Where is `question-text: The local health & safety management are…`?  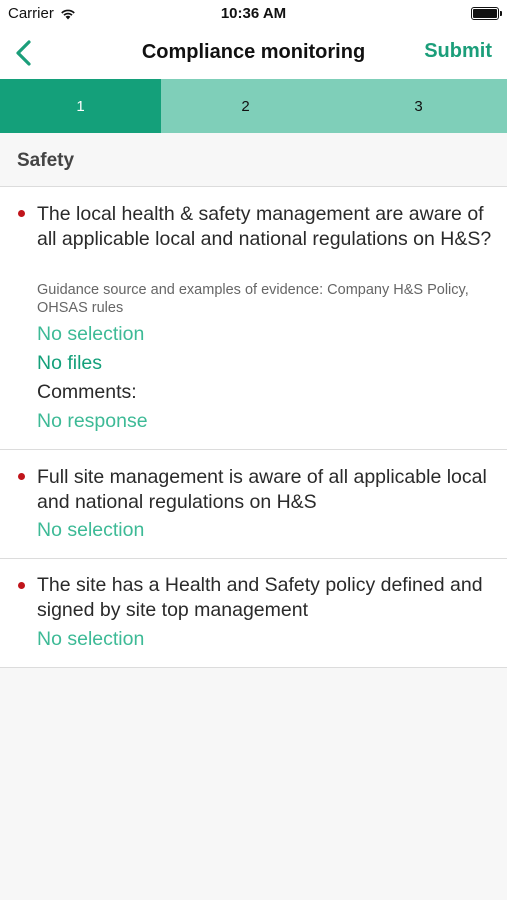 question-text: The local health & safety management are… is located at coordinates (264, 226).